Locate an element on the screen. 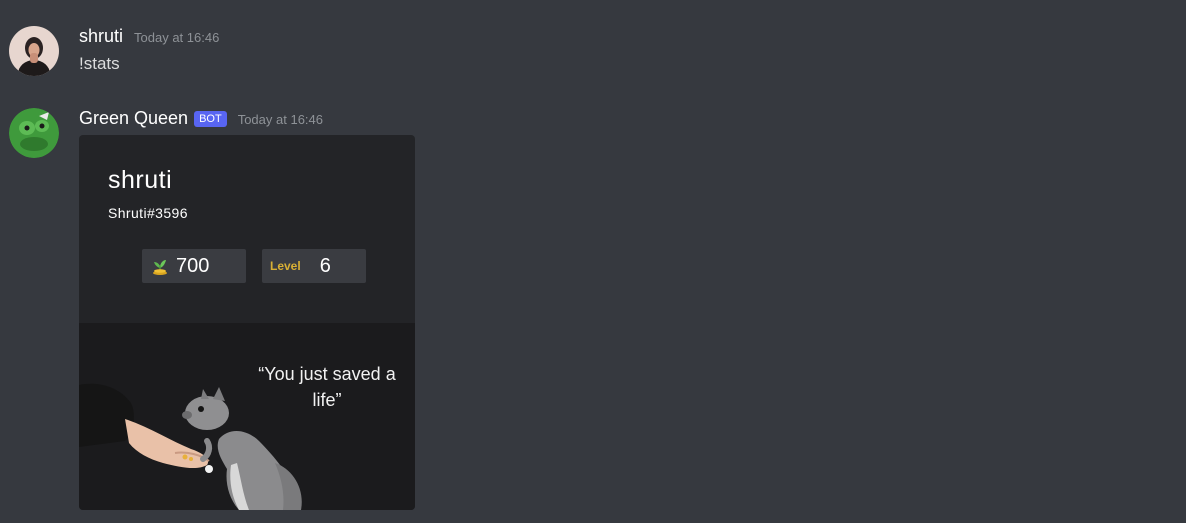  squirrel-image: “You just saved a life” is located at coordinates (247, 416).